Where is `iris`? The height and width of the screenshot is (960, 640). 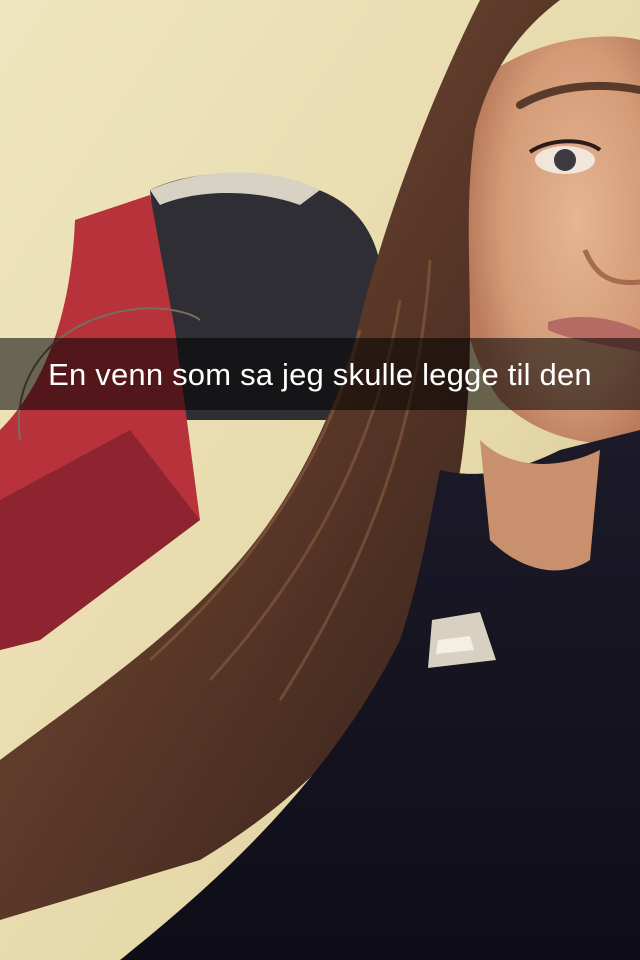
iris is located at coordinates (565, 160).